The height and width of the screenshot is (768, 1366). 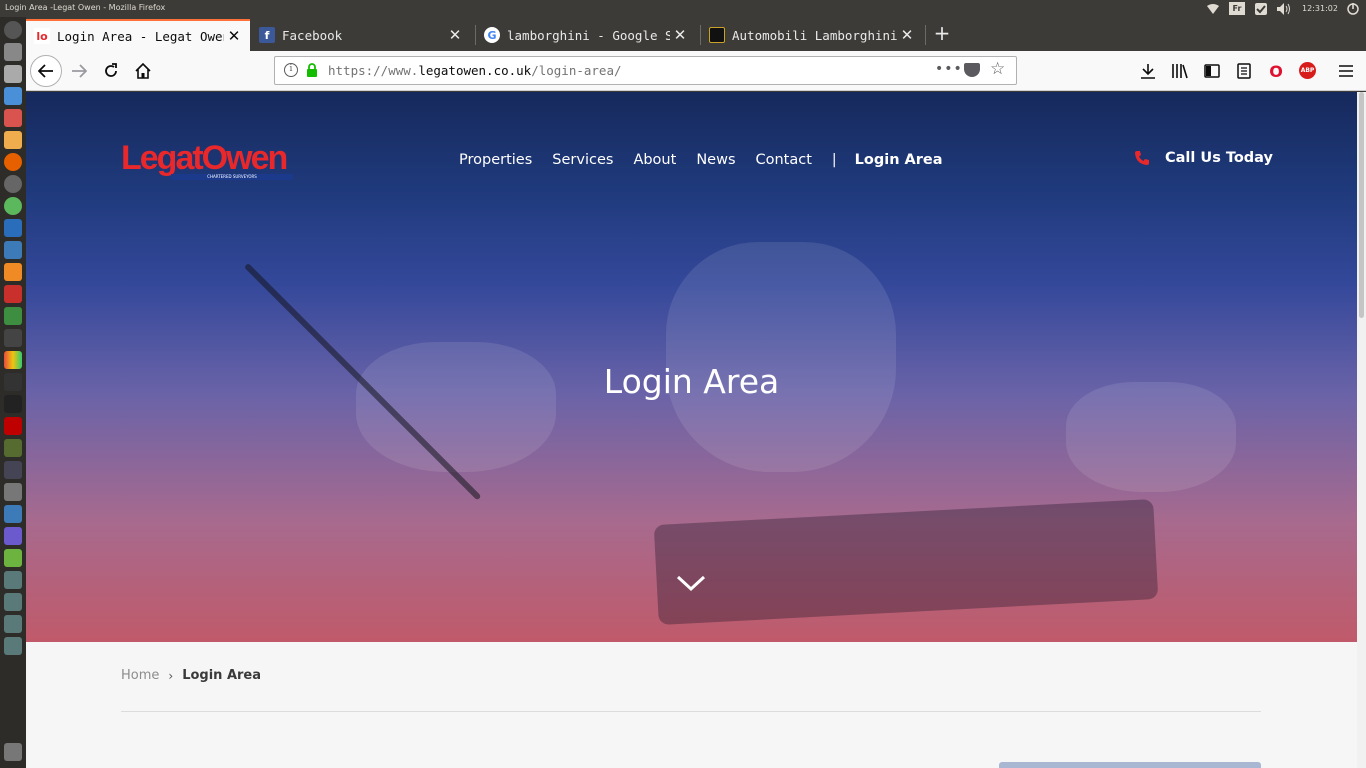 What do you see at coordinates (475, 70) in the screenshot?
I see `url-text: https://www.legatowen.co.uk/login-area/` at bounding box center [475, 70].